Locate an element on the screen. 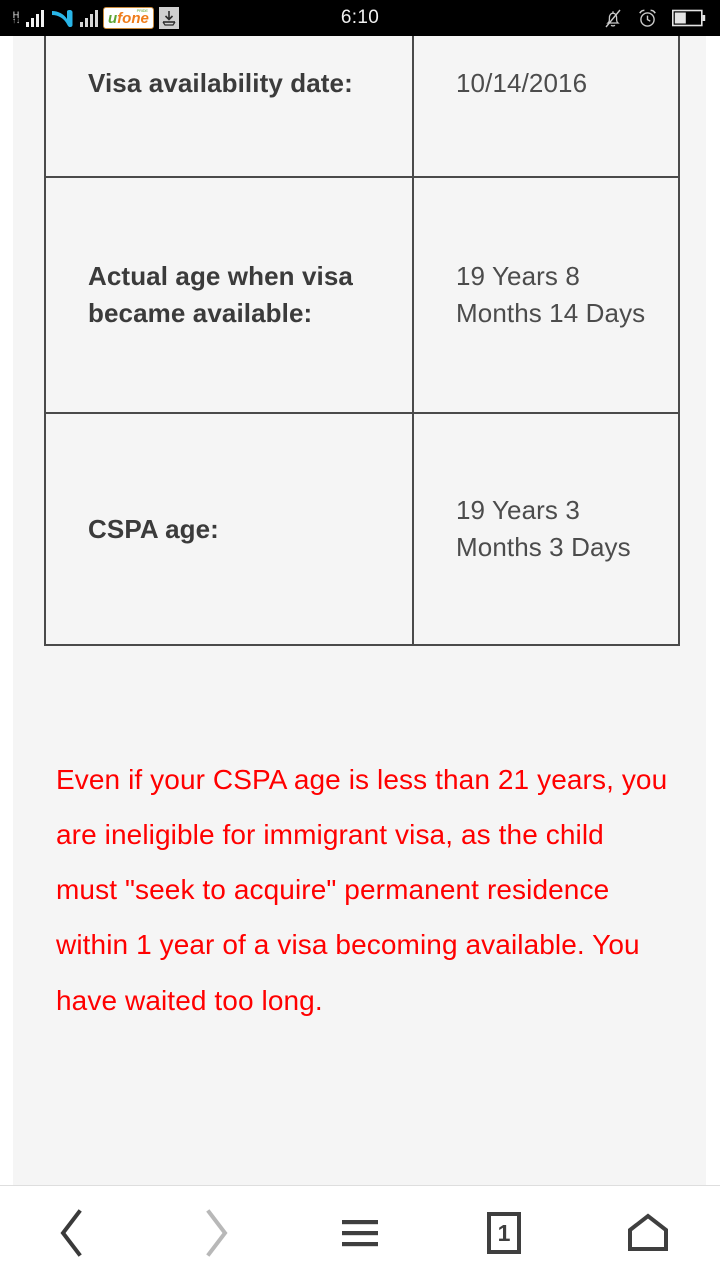 The width and height of the screenshot is (720, 1280). menu-button is located at coordinates (360, 1233).